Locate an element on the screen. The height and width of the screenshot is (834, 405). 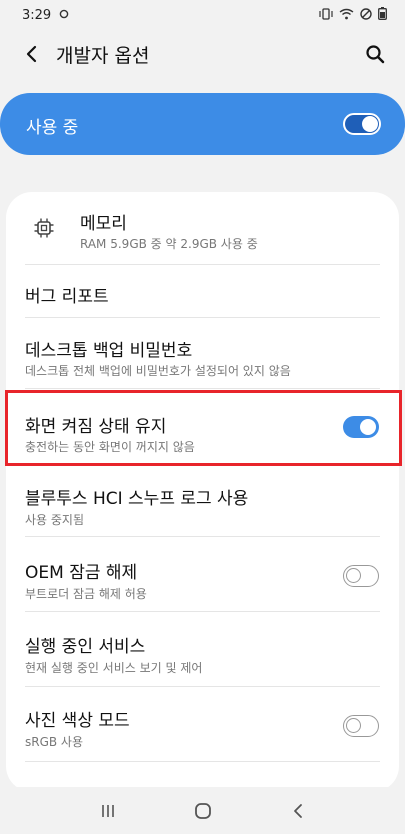
item-title: 사진 색상 모드 is located at coordinates (77, 721).